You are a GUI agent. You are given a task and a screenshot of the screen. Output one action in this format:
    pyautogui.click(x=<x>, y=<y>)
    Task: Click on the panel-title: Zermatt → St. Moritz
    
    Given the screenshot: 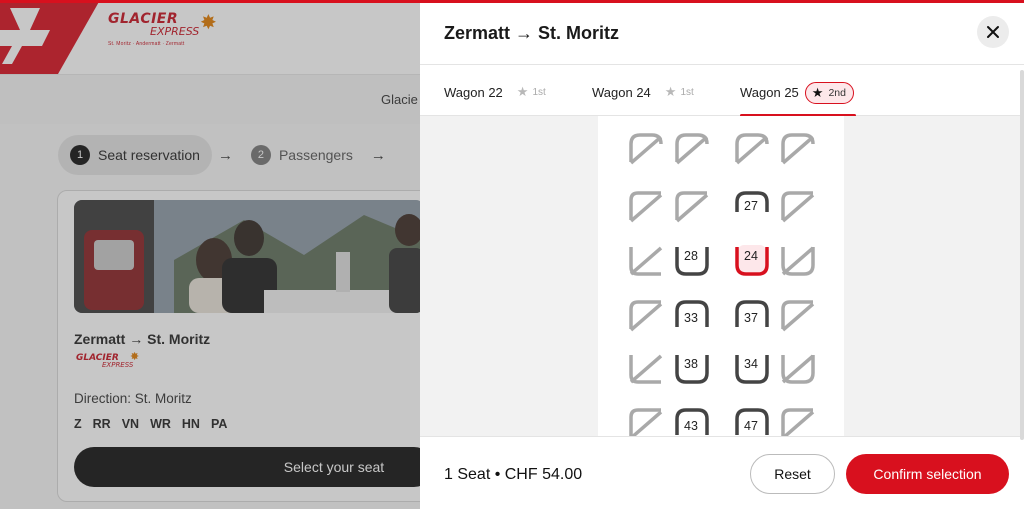 What is the action you would take?
    pyautogui.click(x=532, y=33)
    